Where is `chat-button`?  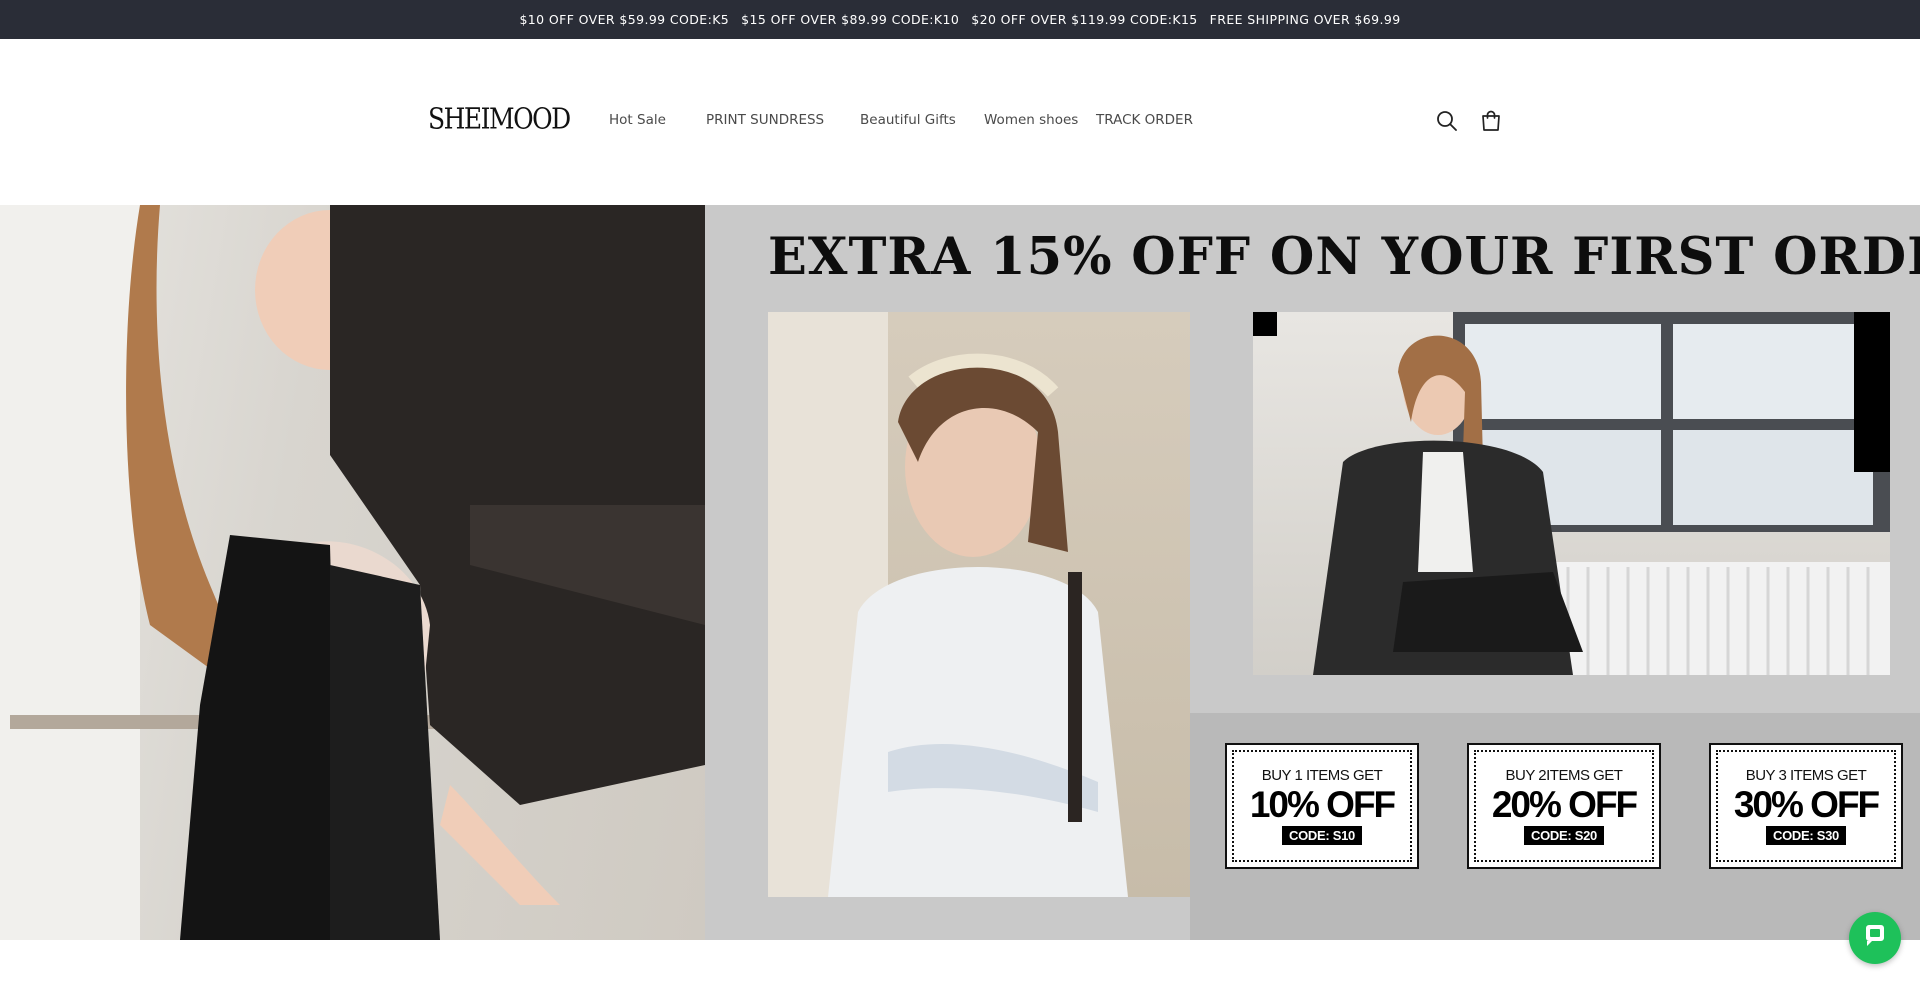 chat-button is located at coordinates (1875, 938).